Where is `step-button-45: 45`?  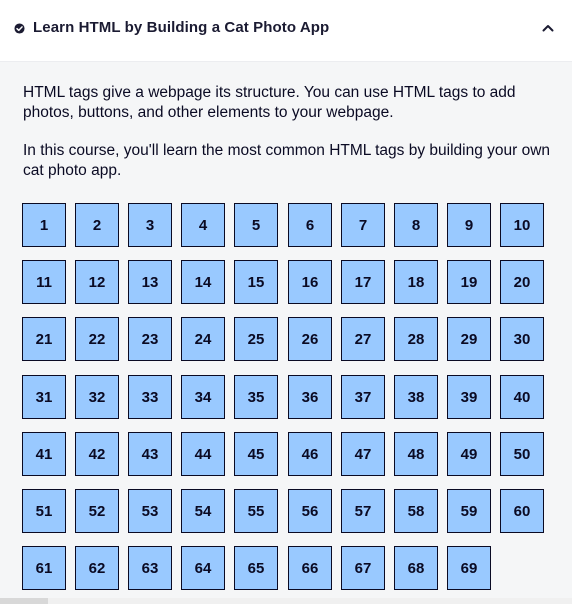 step-button-45: 45 is located at coordinates (256, 454).